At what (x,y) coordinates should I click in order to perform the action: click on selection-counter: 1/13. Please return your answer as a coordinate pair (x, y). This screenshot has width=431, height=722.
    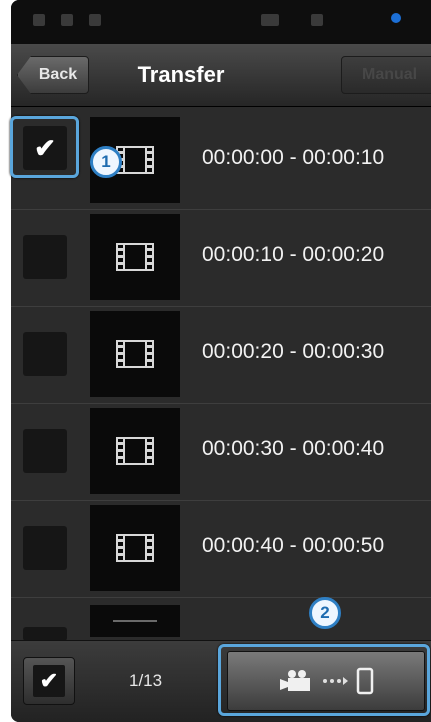
    Looking at the image, I should click on (146, 680).